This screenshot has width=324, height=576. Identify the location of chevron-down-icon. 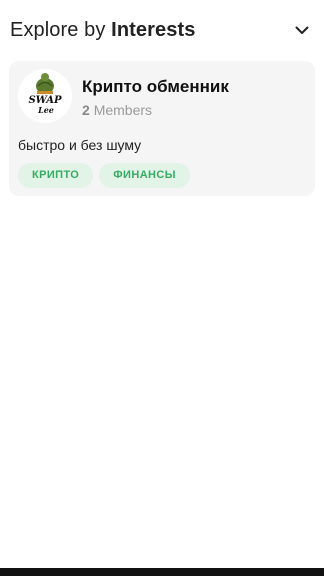
(302, 30).